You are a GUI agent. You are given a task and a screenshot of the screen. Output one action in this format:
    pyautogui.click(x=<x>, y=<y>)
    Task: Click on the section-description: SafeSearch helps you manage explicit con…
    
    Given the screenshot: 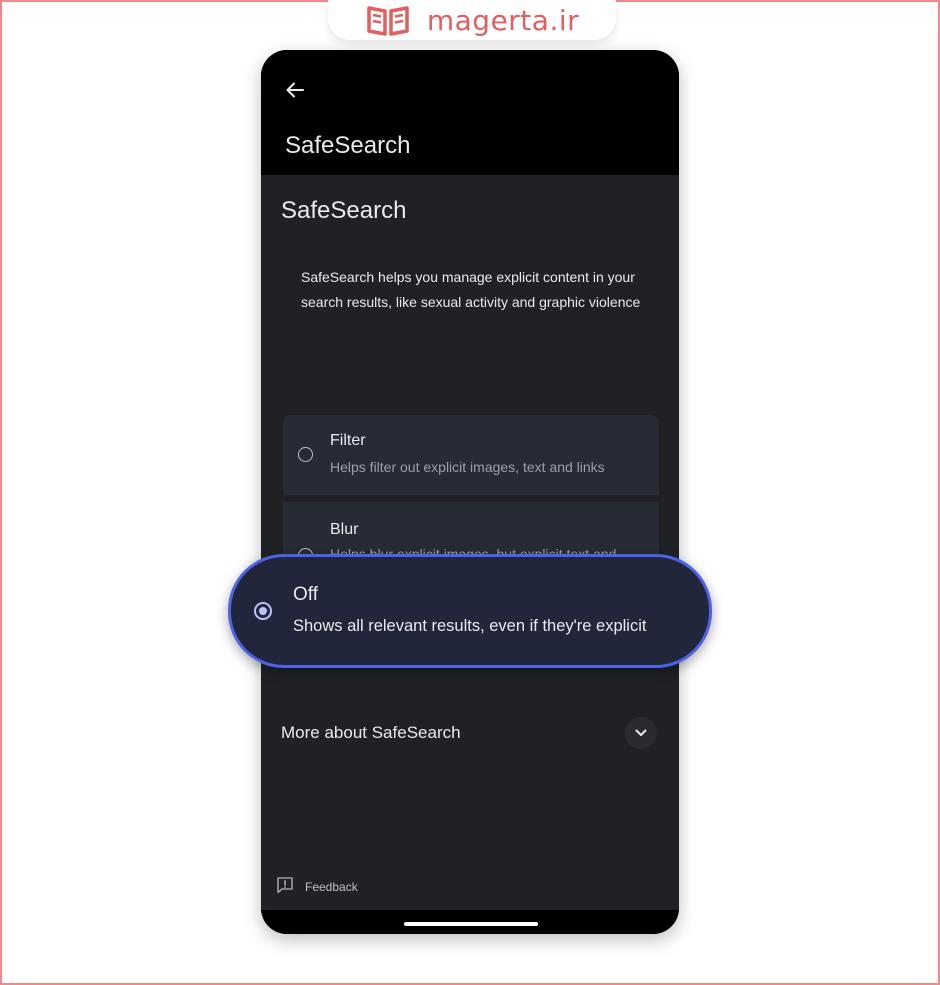 What is the action you would take?
    pyautogui.click(x=471, y=289)
    